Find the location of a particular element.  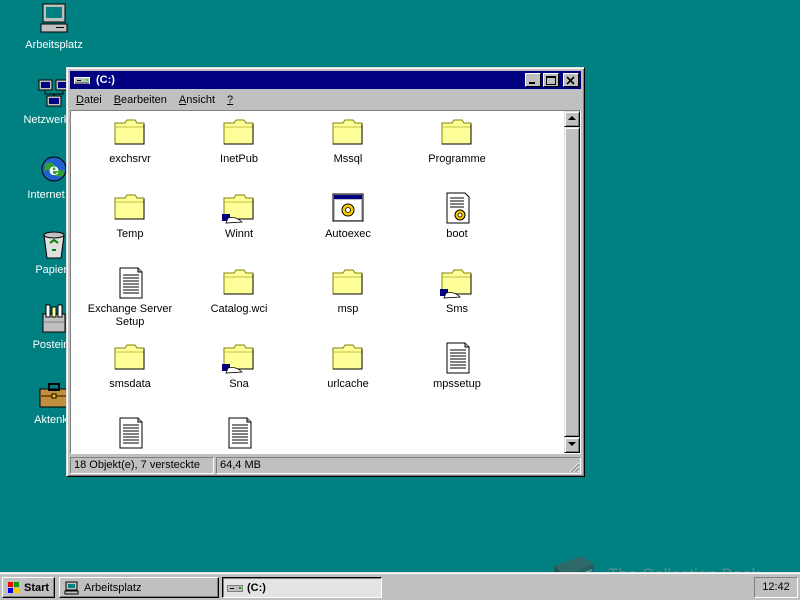

file-item: mpssetup is located at coordinates (457, 366).